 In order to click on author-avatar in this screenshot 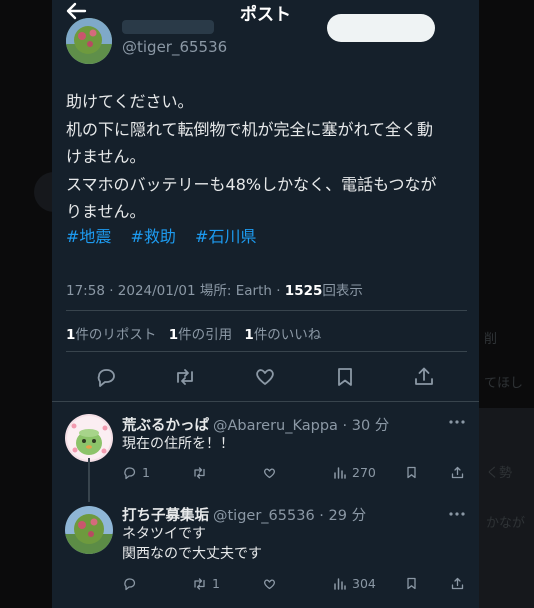, I will do `click(89, 41)`.